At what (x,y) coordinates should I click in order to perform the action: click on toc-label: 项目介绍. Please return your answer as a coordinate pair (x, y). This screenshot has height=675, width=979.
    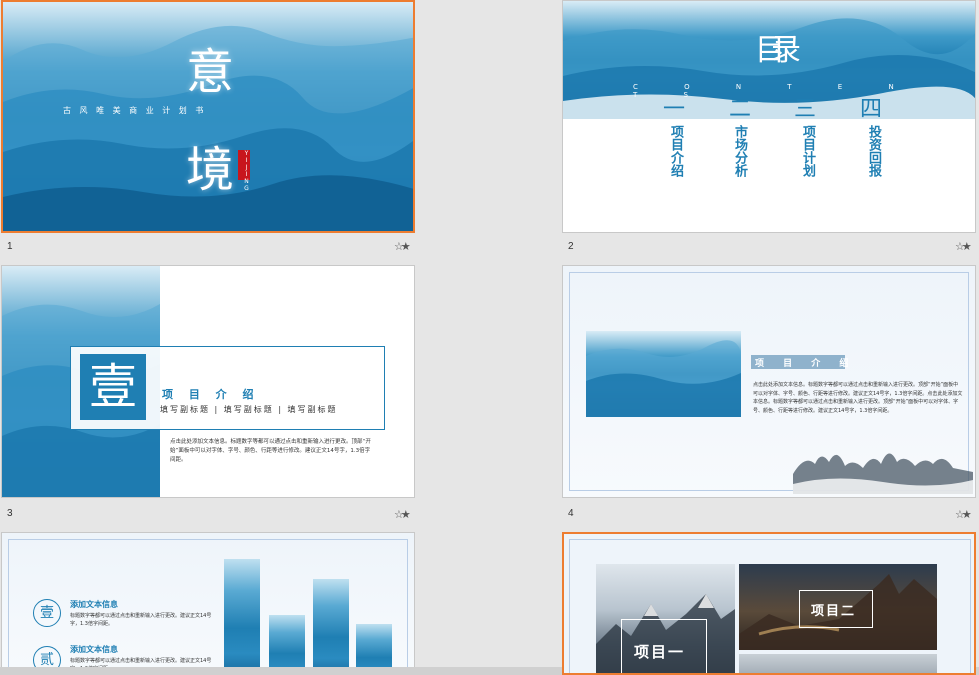
    Looking at the image, I should click on (675, 151).